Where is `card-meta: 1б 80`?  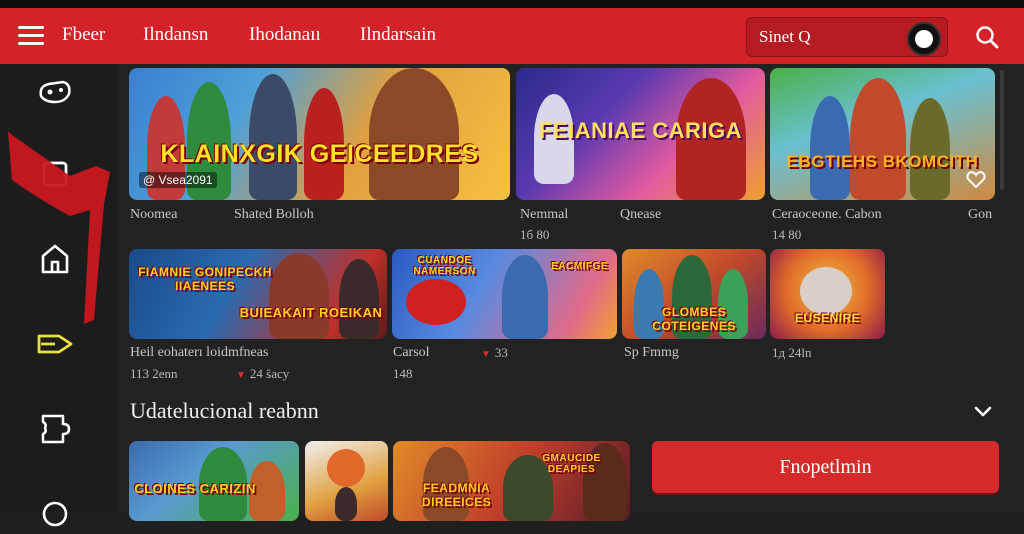 card-meta: 1б 80 is located at coordinates (535, 234).